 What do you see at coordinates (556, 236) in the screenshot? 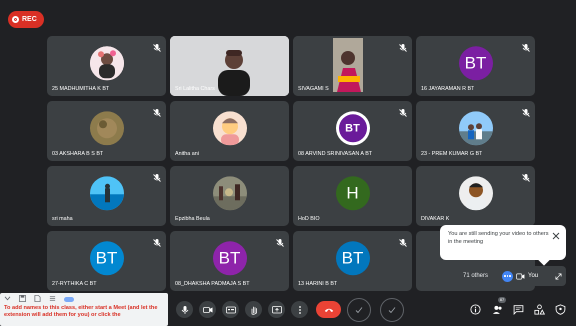
I see `close-icon` at bounding box center [556, 236].